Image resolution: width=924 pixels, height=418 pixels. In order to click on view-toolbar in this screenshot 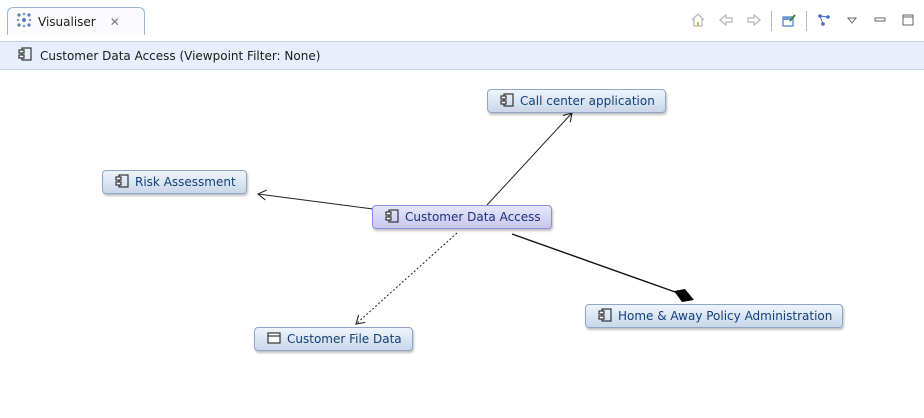, I will do `click(804, 21)`.